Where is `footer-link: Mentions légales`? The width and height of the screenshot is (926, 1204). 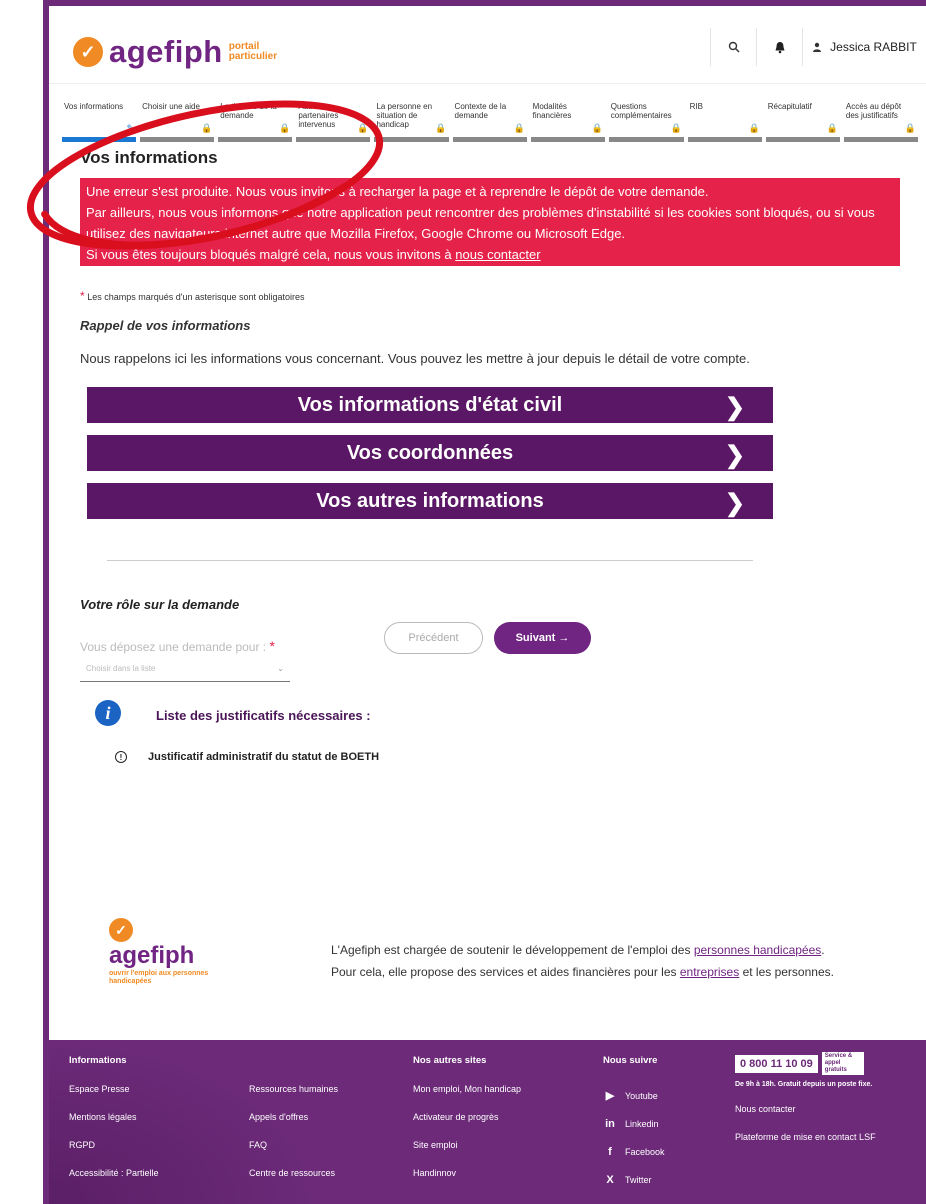 footer-link: Mentions légales is located at coordinates (114, 1124).